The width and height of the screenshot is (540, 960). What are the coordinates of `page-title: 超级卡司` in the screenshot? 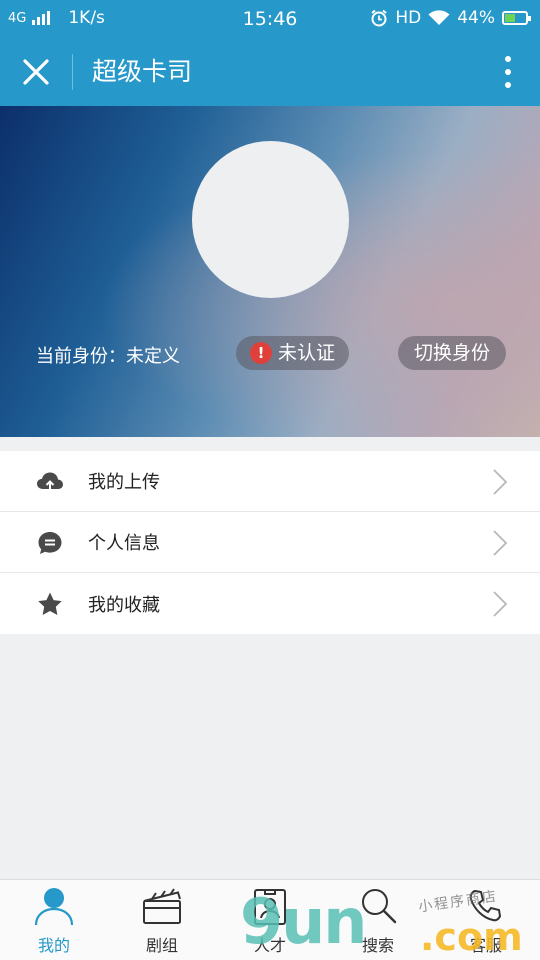 It's located at (142, 71).